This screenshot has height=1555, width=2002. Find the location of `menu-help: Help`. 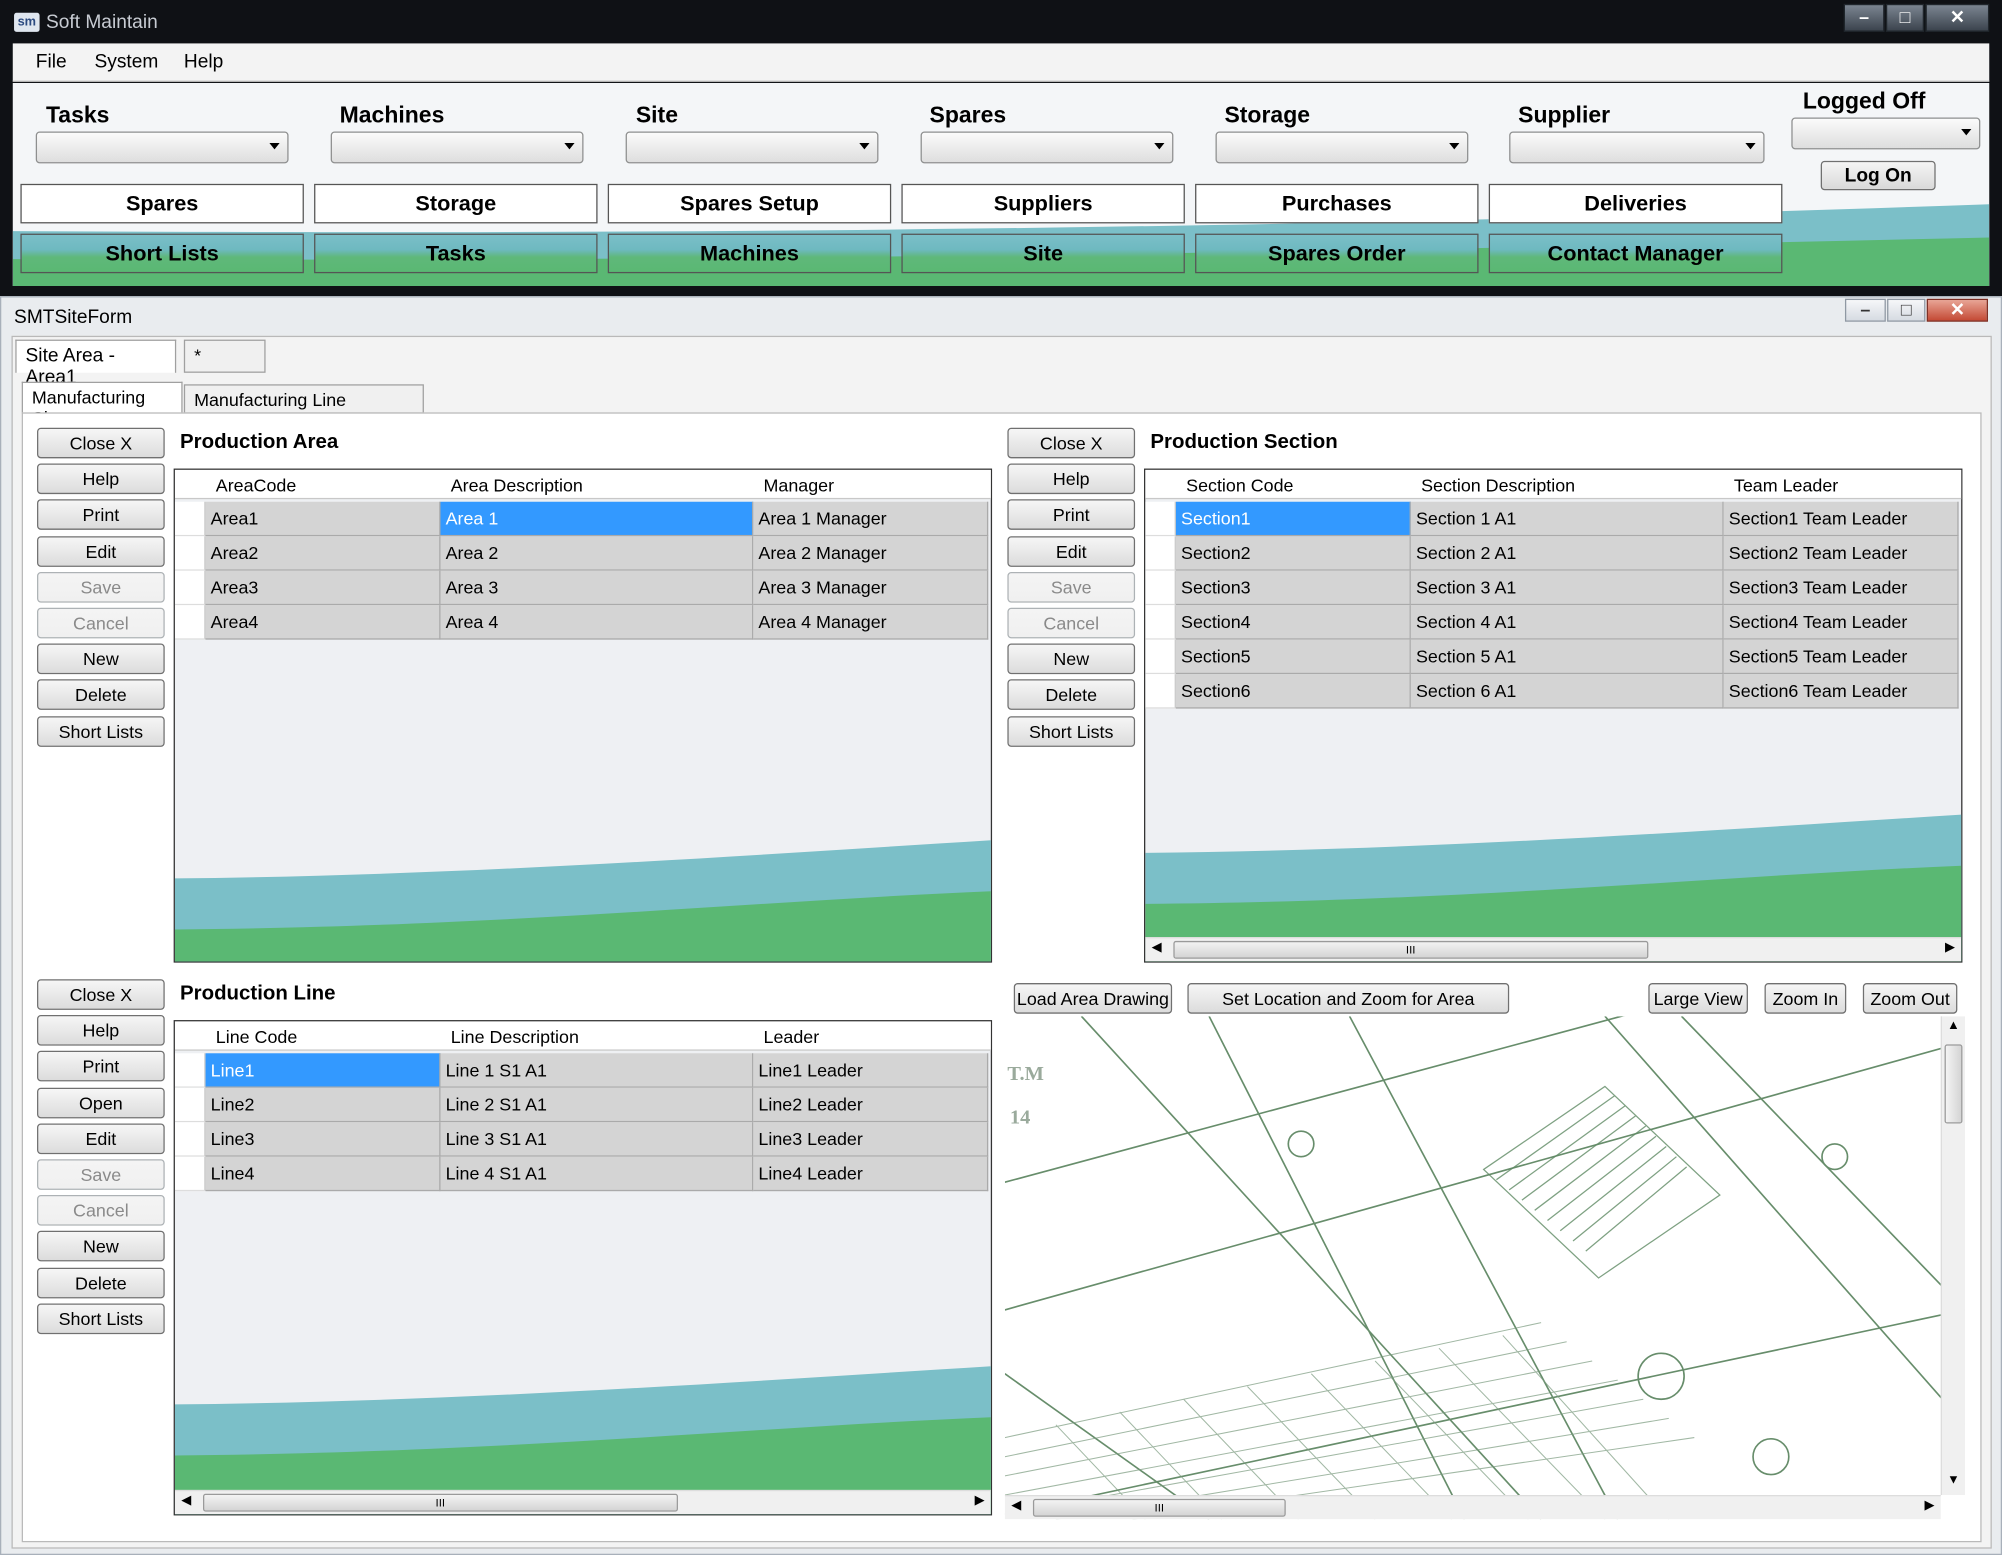

menu-help: Help is located at coordinates (203, 62).